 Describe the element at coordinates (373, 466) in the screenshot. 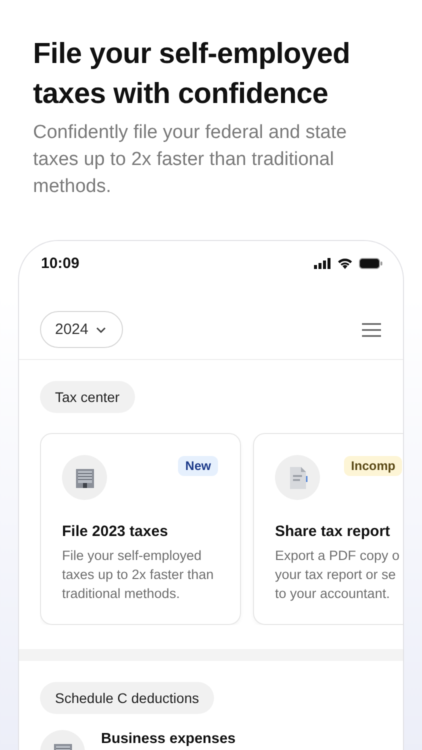

I see `status-badge: Incomp` at that location.